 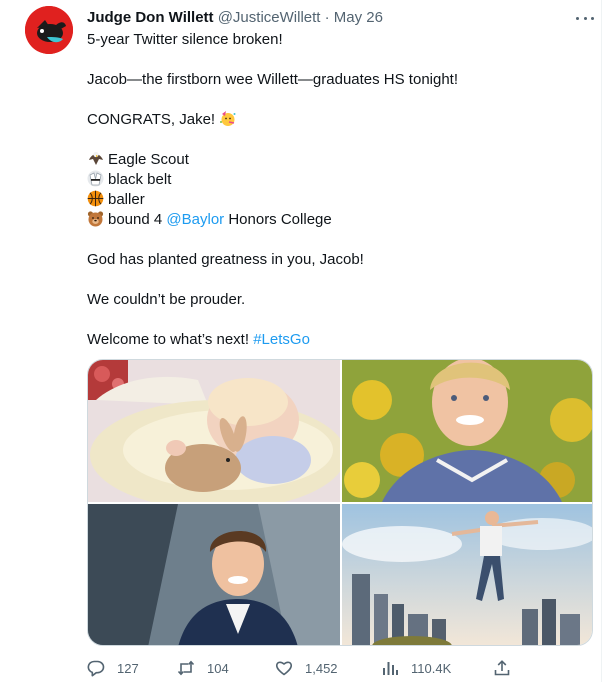 What do you see at coordinates (431, 668) in the screenshot?
I see `view-count: 110.4K` at bounding box center [431, 668].